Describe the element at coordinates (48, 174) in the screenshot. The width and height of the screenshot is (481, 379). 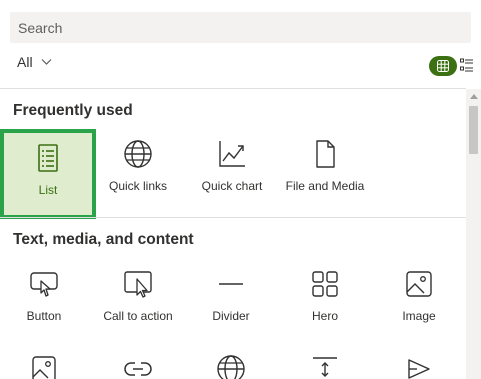
I see `tile-list: List` at that location.